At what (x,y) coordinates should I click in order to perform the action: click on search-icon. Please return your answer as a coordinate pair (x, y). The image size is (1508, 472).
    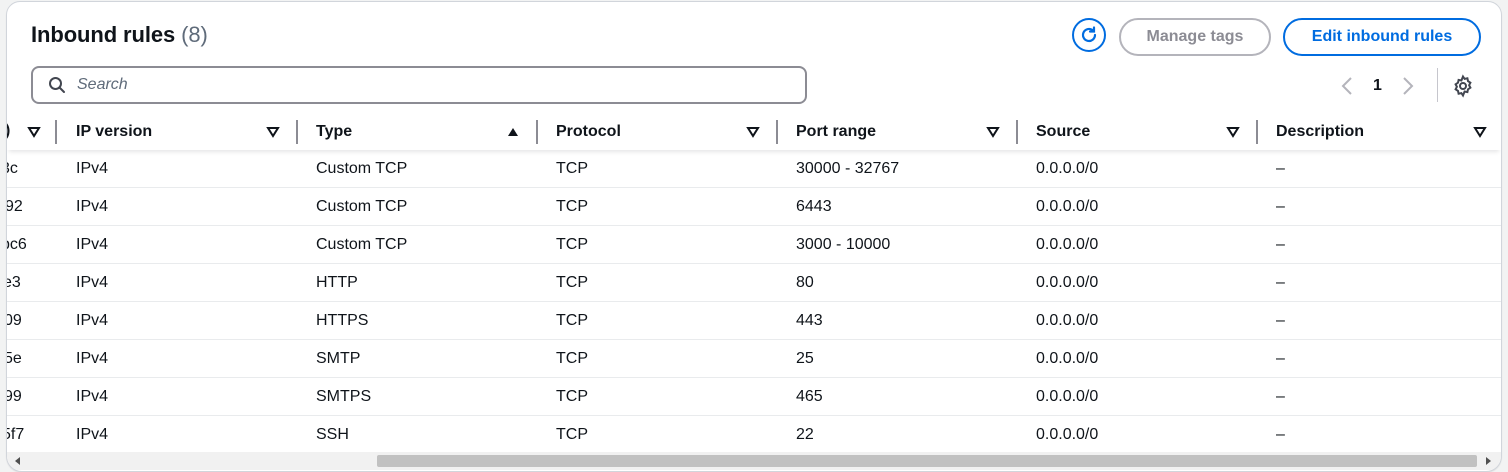
    Looking at the image, I should click on (57, 85).